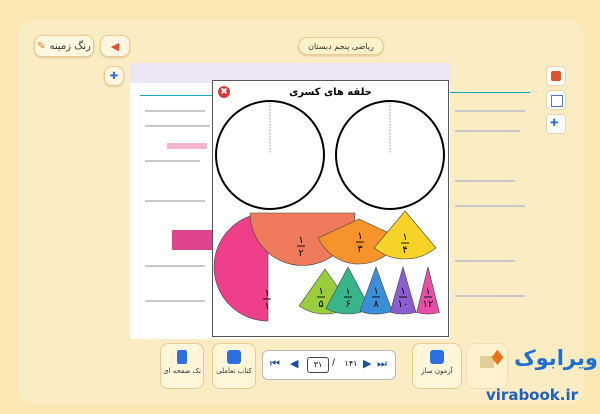 This screenshot has height=414, width=600. What do you see at coordinates (234, 371) in the screenshot?
I see `interactive-book-label: کتاب تعاملی` at bounding box center [234, 371].